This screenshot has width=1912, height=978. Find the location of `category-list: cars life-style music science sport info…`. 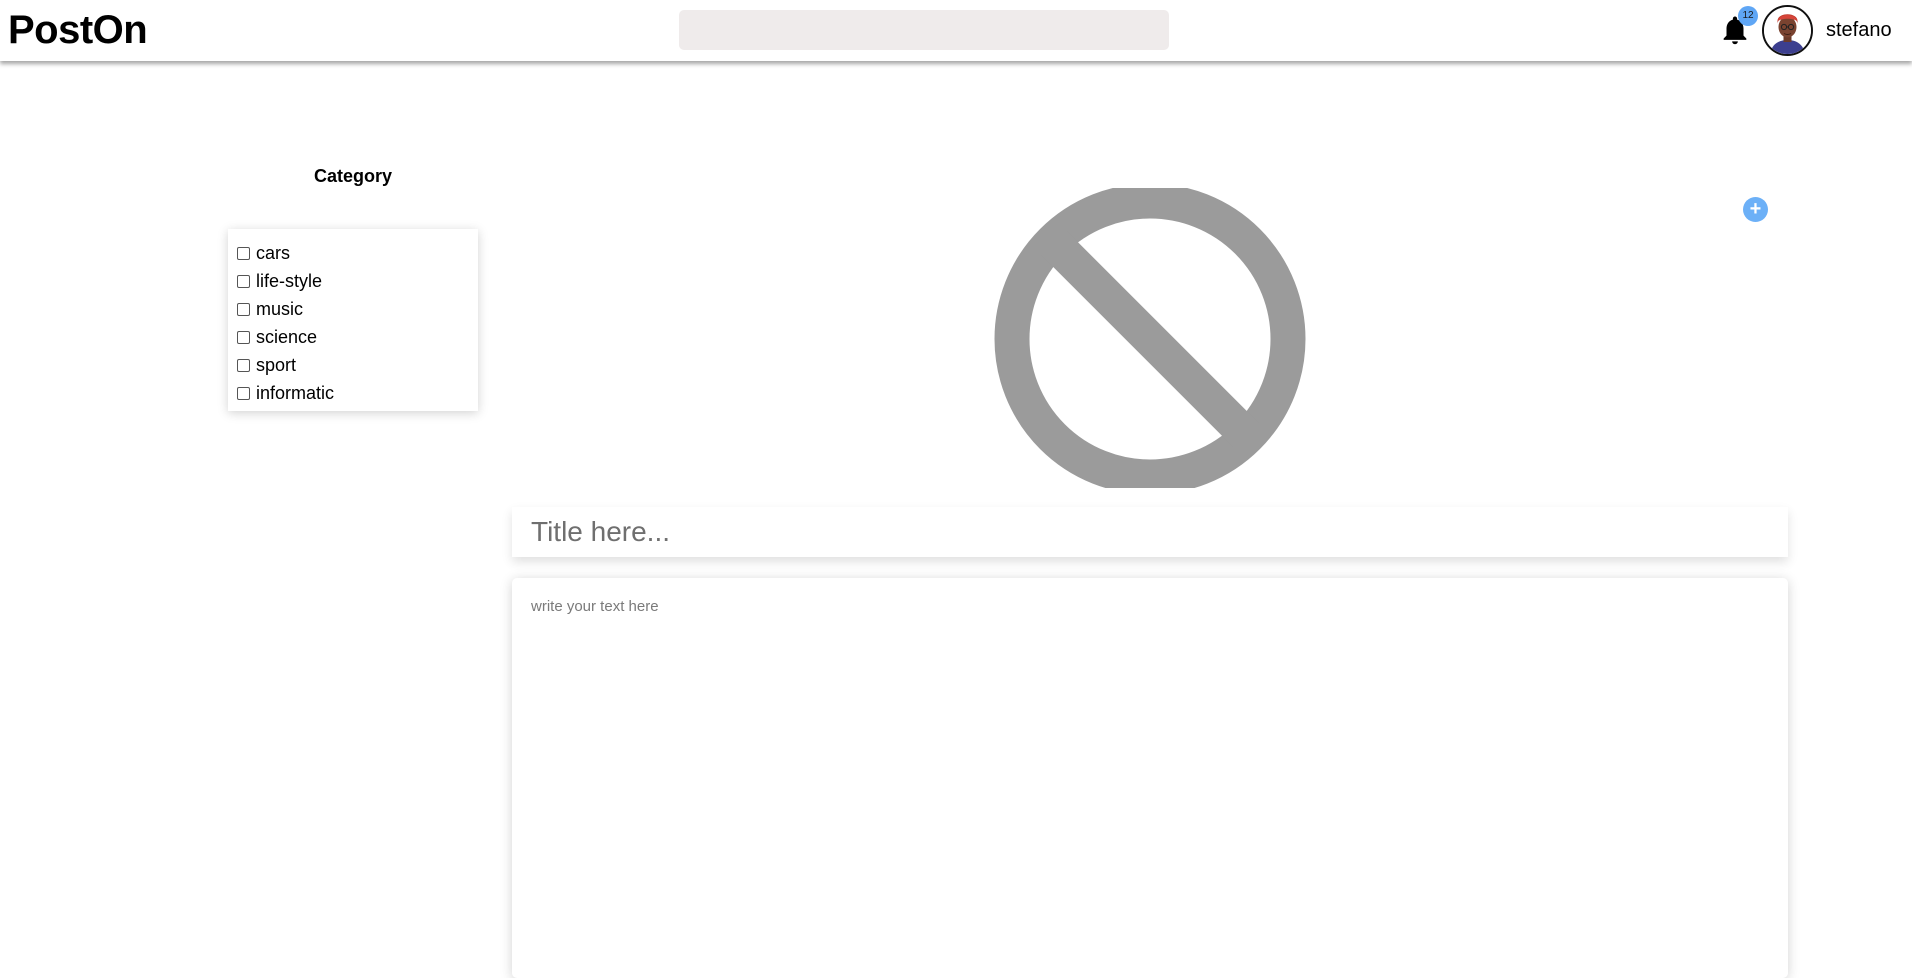

category-list: cars life-style music science sport info… is located at coordinates (353, 320).